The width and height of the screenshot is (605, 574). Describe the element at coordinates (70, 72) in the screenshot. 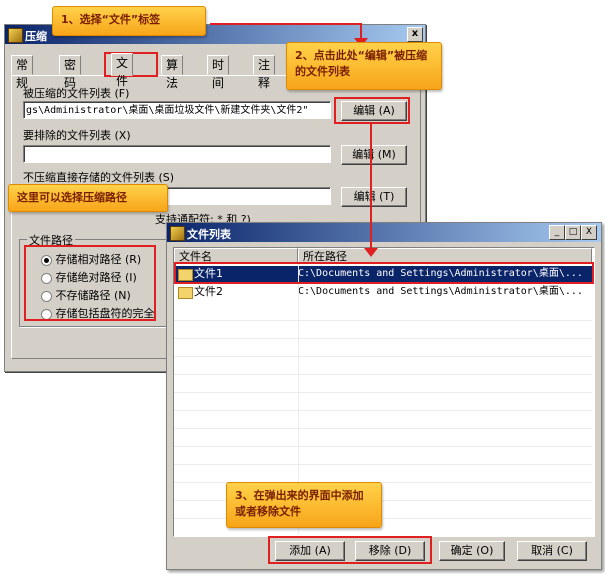

I see `tab-password: 密码` at that location.